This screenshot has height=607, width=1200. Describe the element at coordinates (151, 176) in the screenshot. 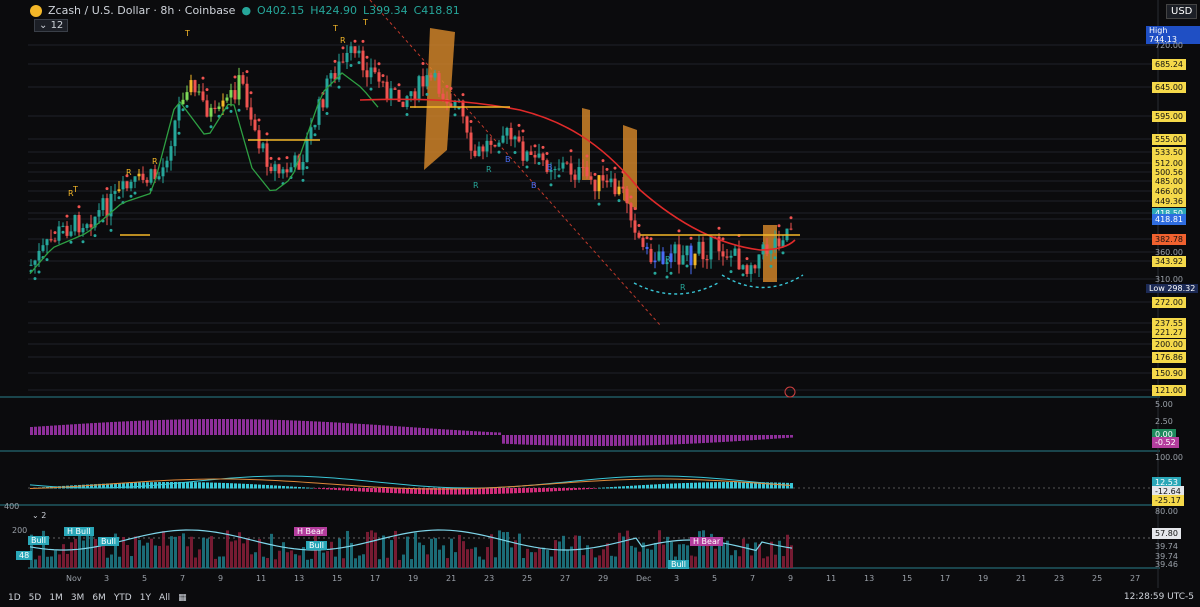

I see `candle` at that location.